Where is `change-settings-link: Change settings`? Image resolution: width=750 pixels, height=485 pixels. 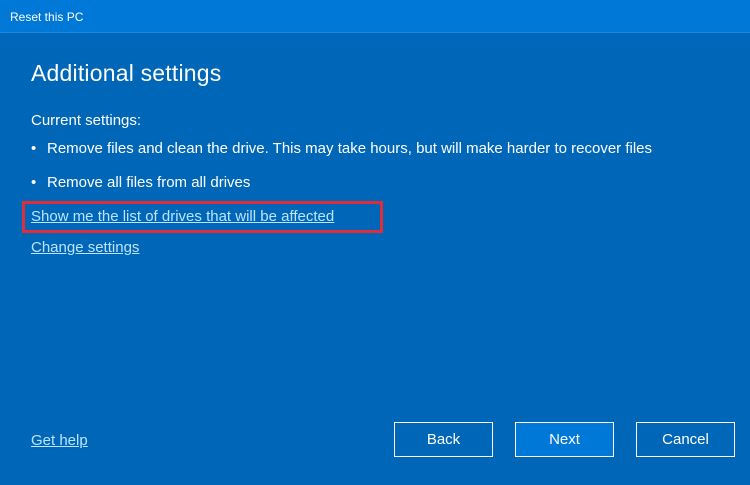
change-settings-link: Change settings is located at coordinates (85, 247).